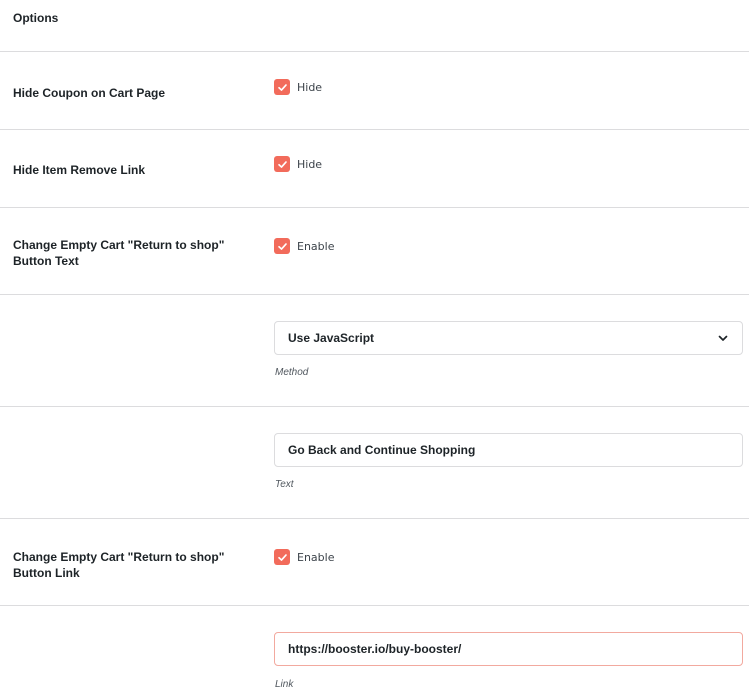 The width and height of the screenshot is (749, 700). Describe the element at coordinates (382, 450) in the screenshot. I see `button-text-input-value: Go Back and Continue Shopping` at that location.